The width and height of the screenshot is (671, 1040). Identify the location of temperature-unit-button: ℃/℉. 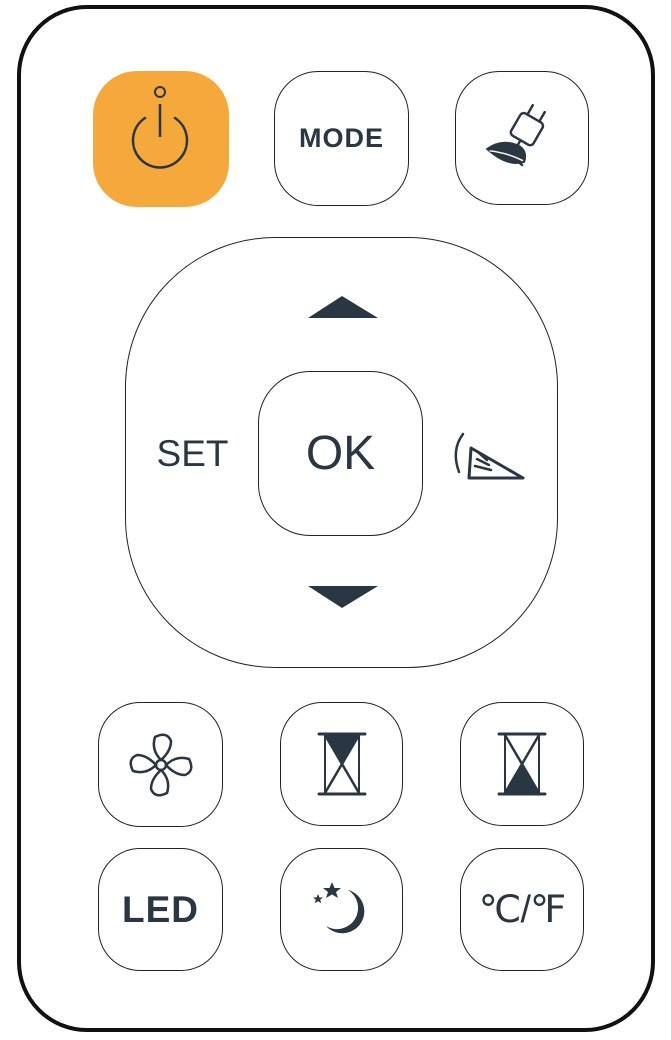
(522, 909).